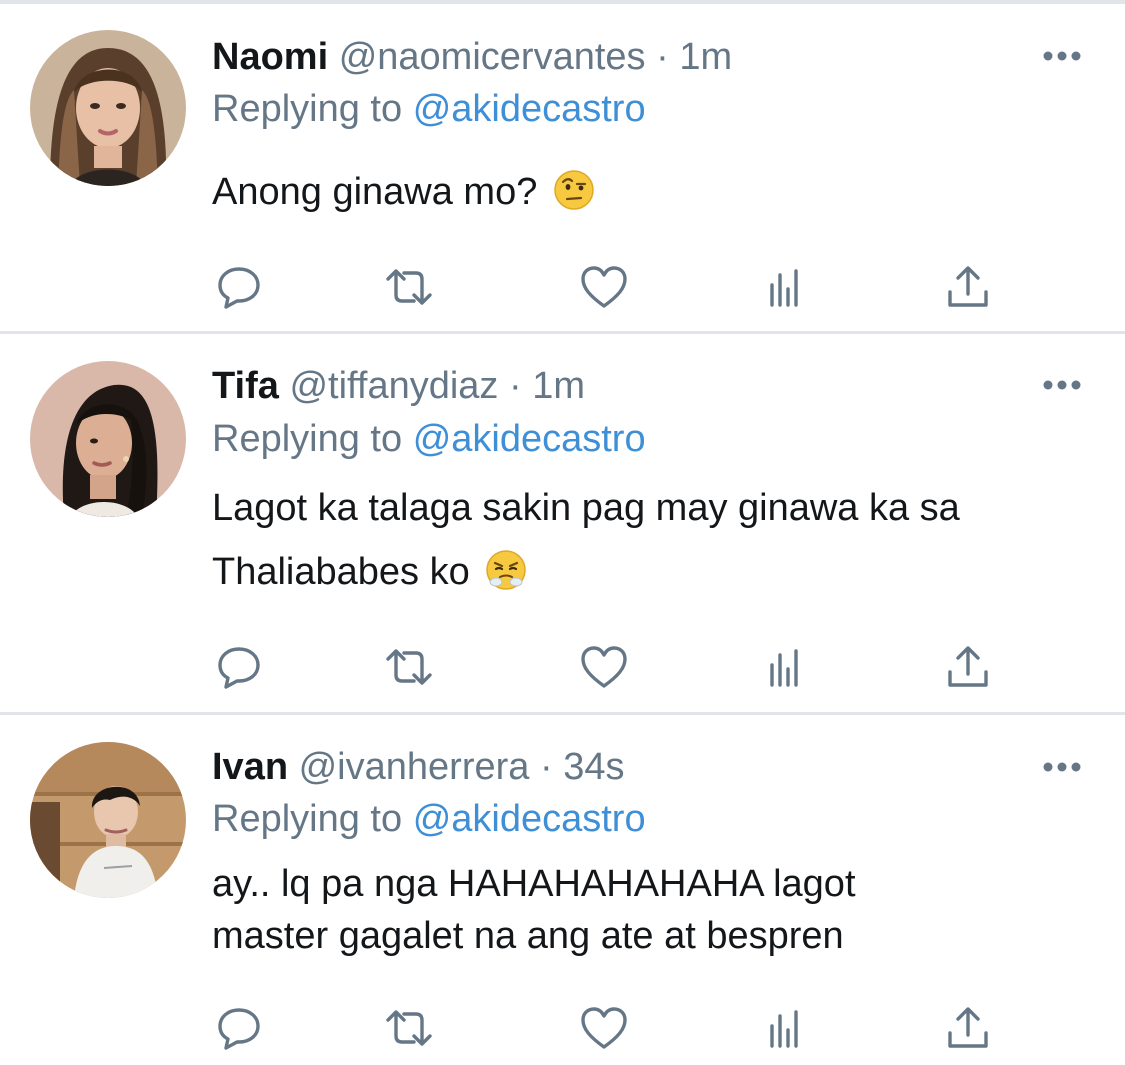 The height and width of the screenshot is (1065, 1125). What do you see at coordinates (250, 767) in the screenshot?
I see `display-name: Ivan` at bounding box center [250, 767].